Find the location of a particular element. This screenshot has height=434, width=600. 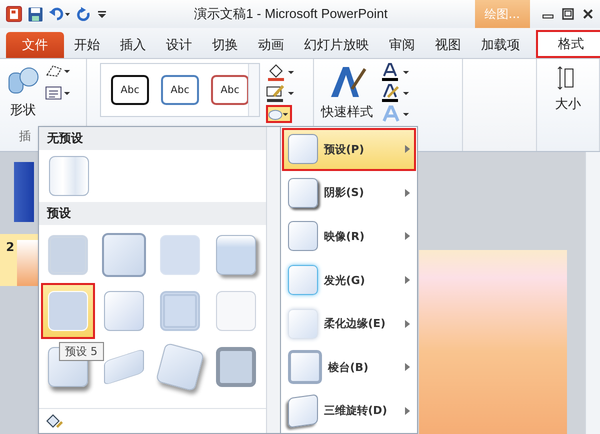

vertical-scrollbar is located at coordinates (592, 293).